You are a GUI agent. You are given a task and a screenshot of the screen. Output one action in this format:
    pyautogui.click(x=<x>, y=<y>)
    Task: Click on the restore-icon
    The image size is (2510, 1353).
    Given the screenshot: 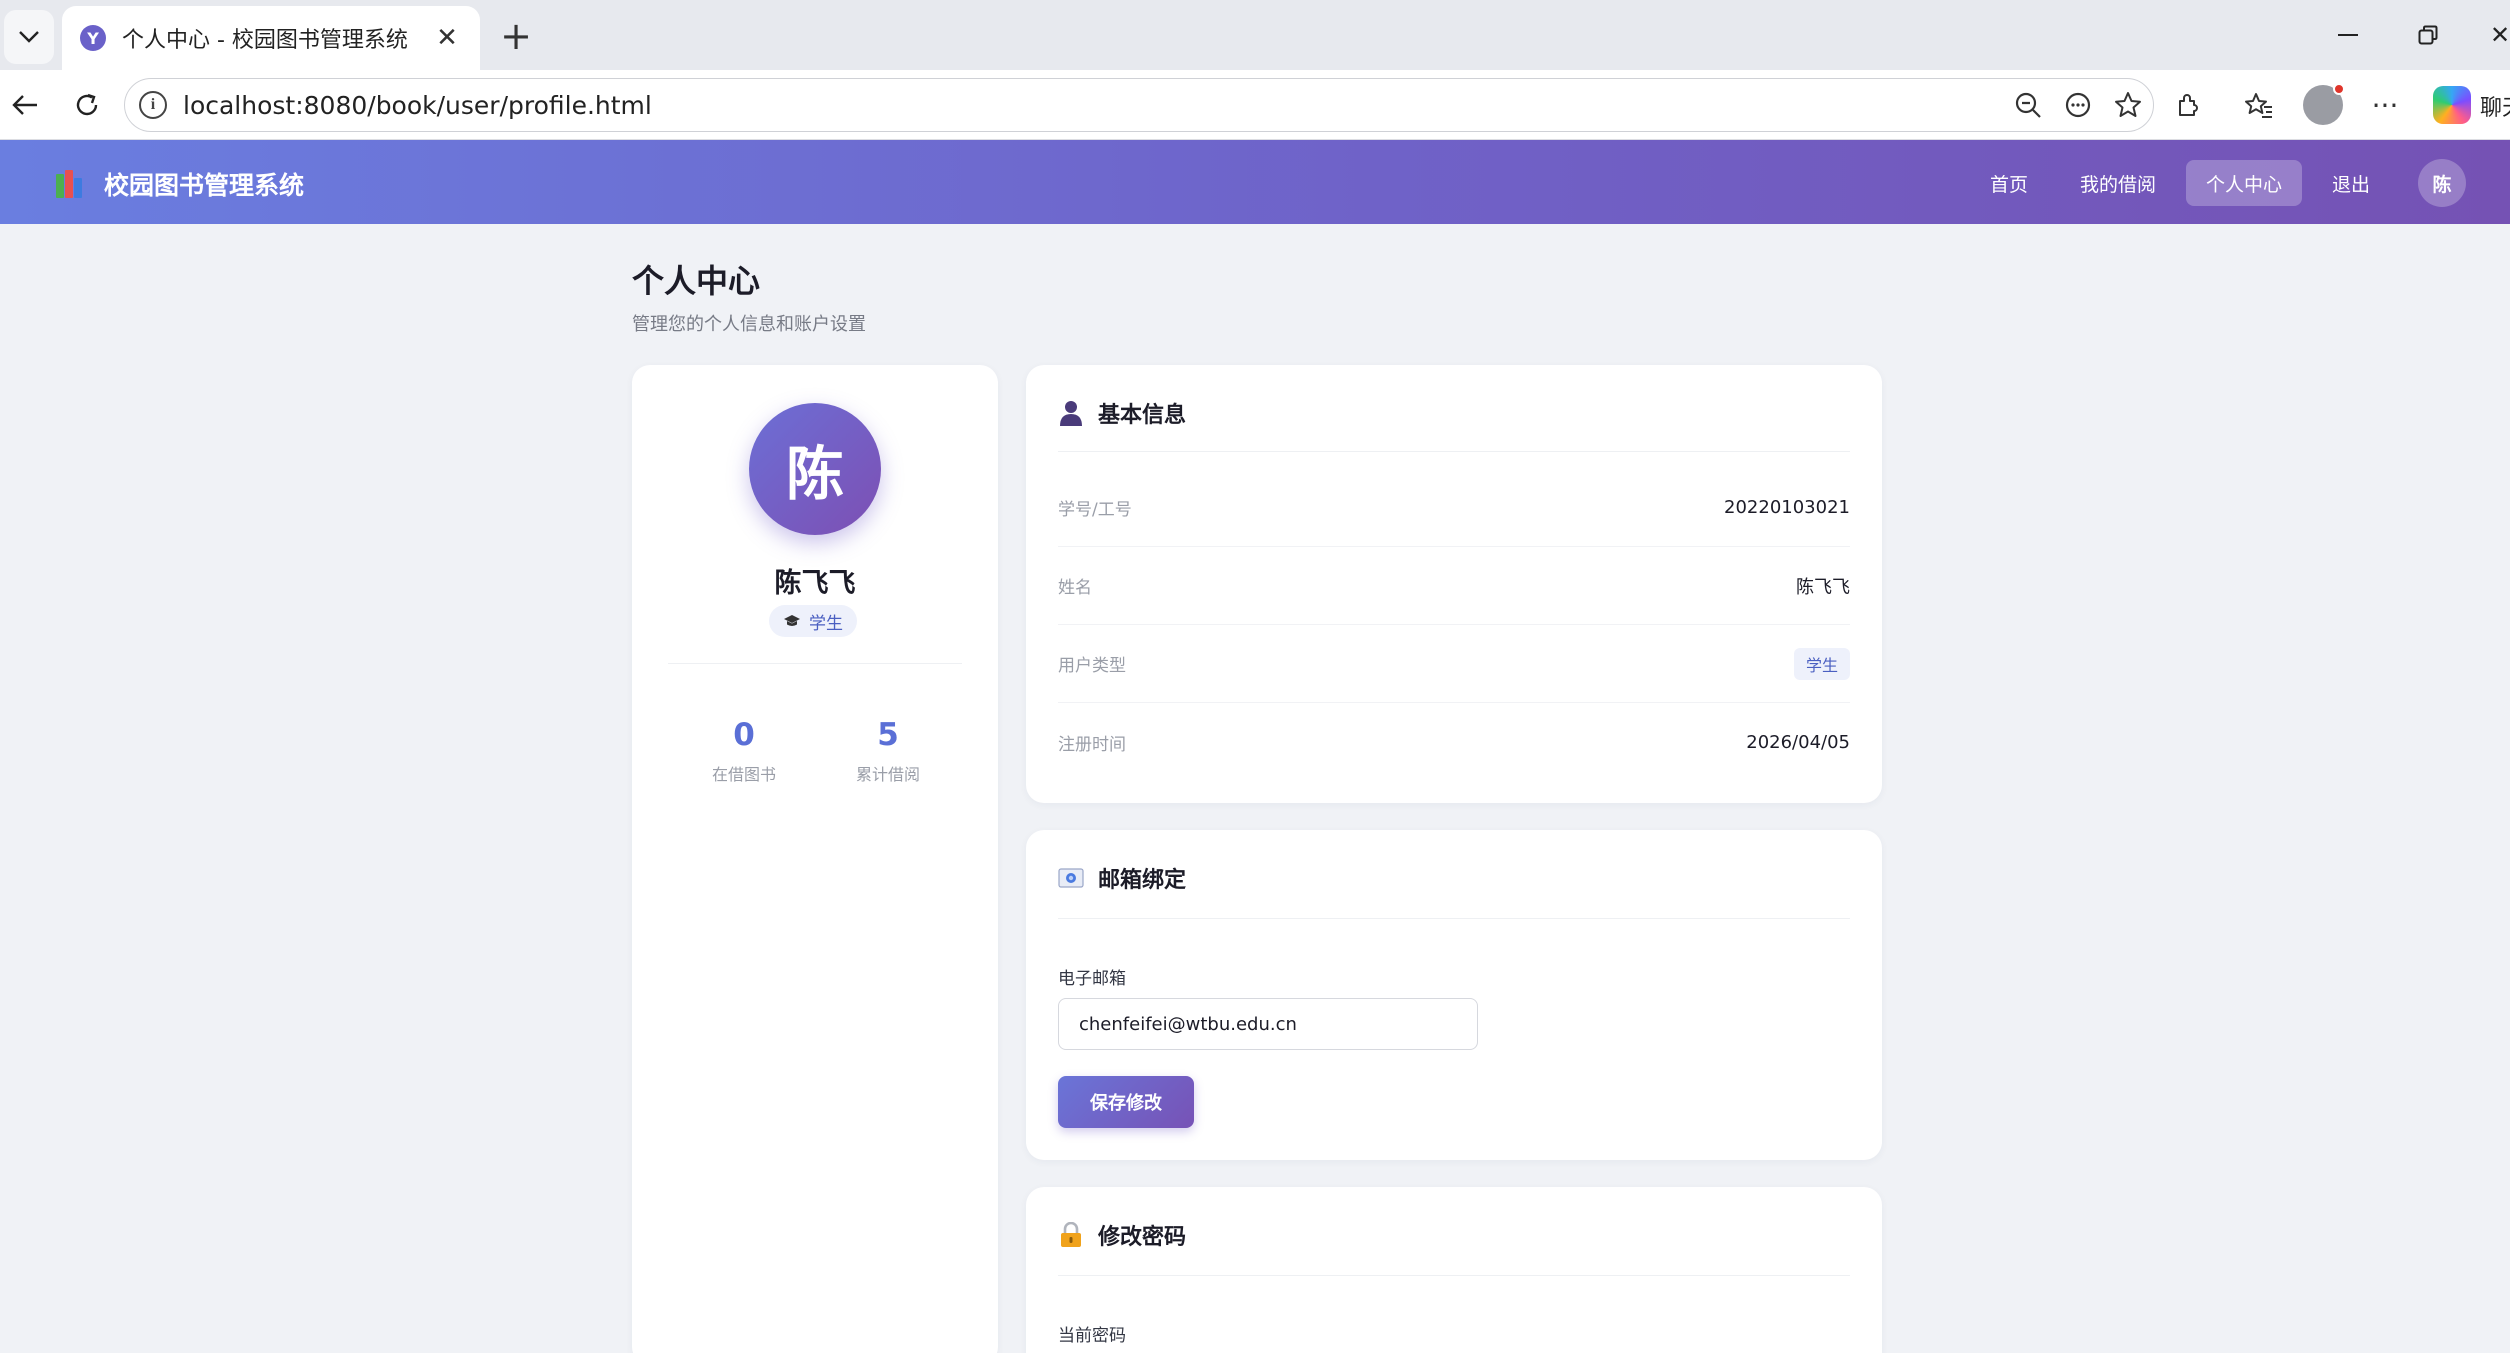 What is the action you would take?
    pyautogui.click(x=2428, y=35)
    